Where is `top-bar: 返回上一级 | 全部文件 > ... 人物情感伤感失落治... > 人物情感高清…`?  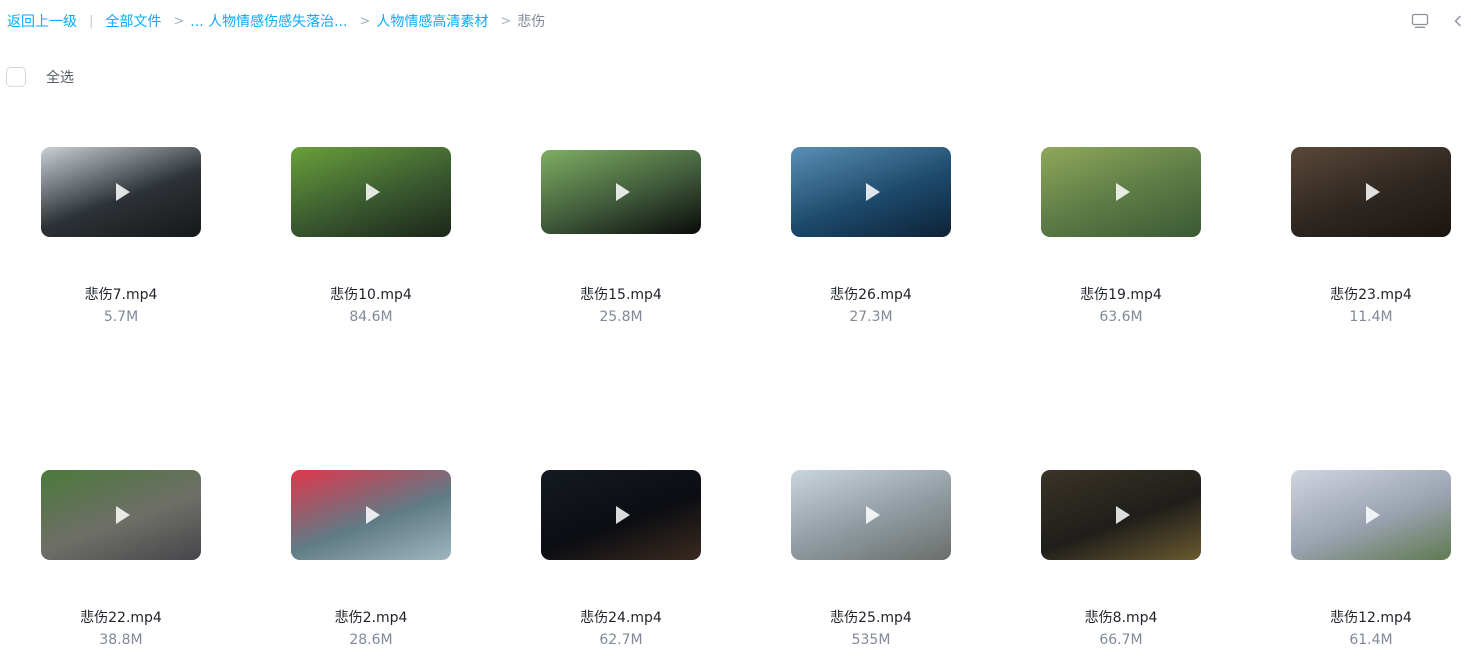 top-bar: 返回上一级 | 全部文件 > ... 人物情感伤感失落治... > 人物情感高清… is located at coordinates (735, 22).